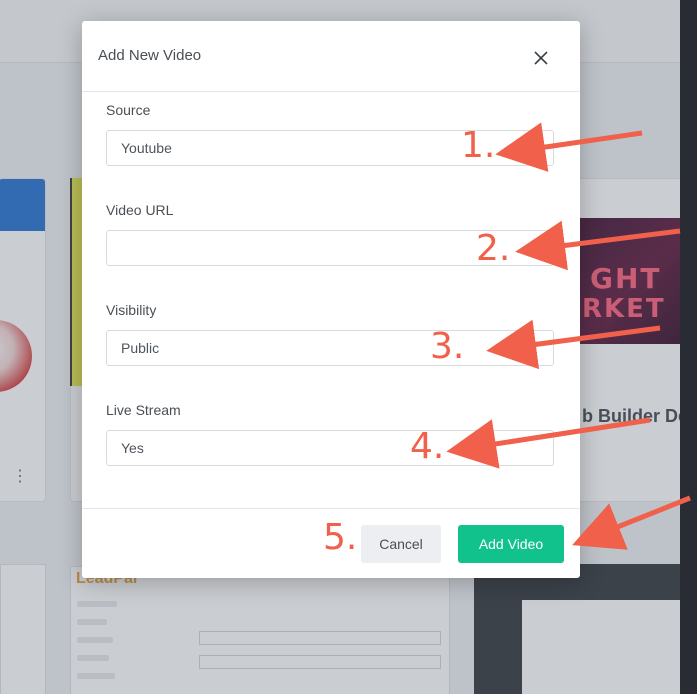  What do you see at coordinates (478, 145) in the screenshot?
I see `step-number-1: 1.` at bounding box center [478, 145].